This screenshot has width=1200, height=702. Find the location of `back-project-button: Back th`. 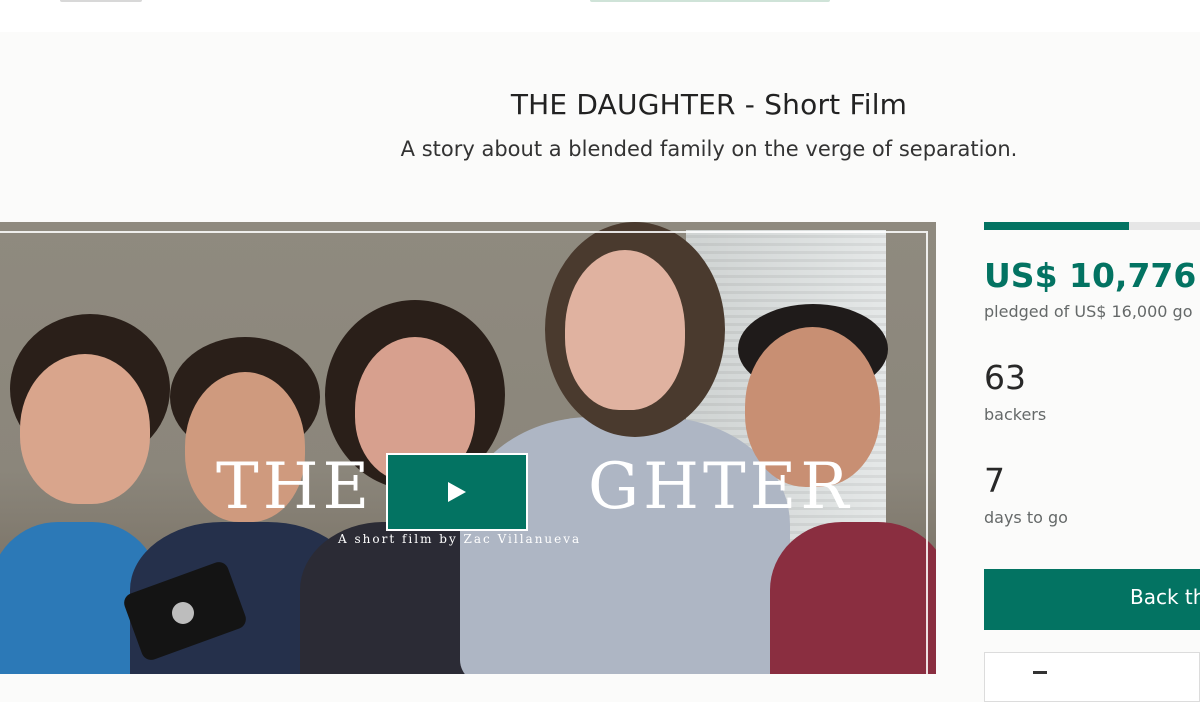

back-project-button: Back th is located at coordinates (1092, 599).